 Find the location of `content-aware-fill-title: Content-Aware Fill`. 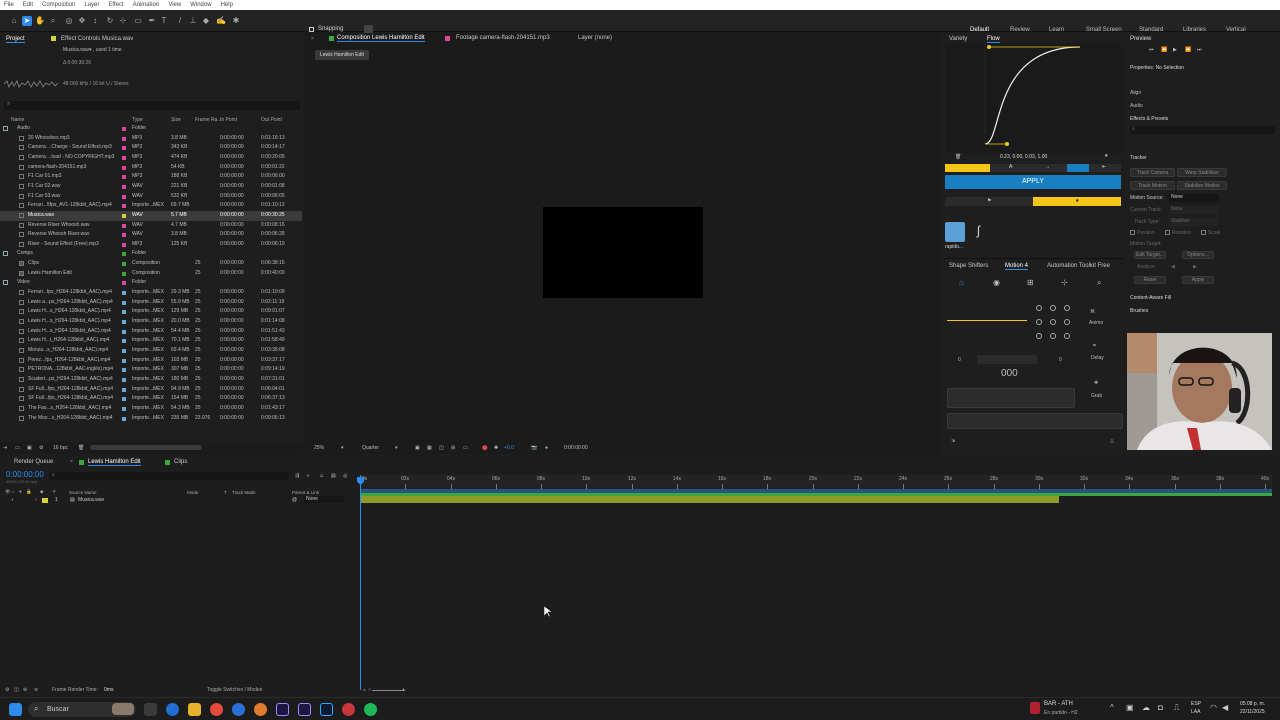

content-aware-fill-title: Content-Aware Fill is located at coordinates (1150, 298).